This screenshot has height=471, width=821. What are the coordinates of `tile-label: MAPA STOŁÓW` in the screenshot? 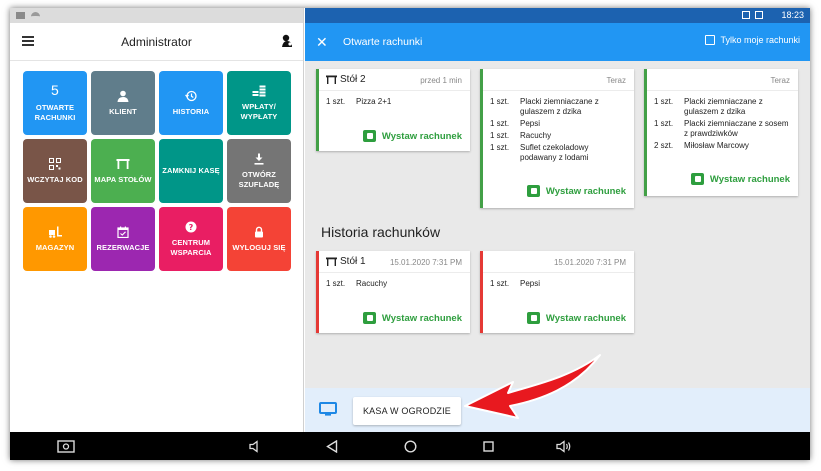 It's located at (123, 179).